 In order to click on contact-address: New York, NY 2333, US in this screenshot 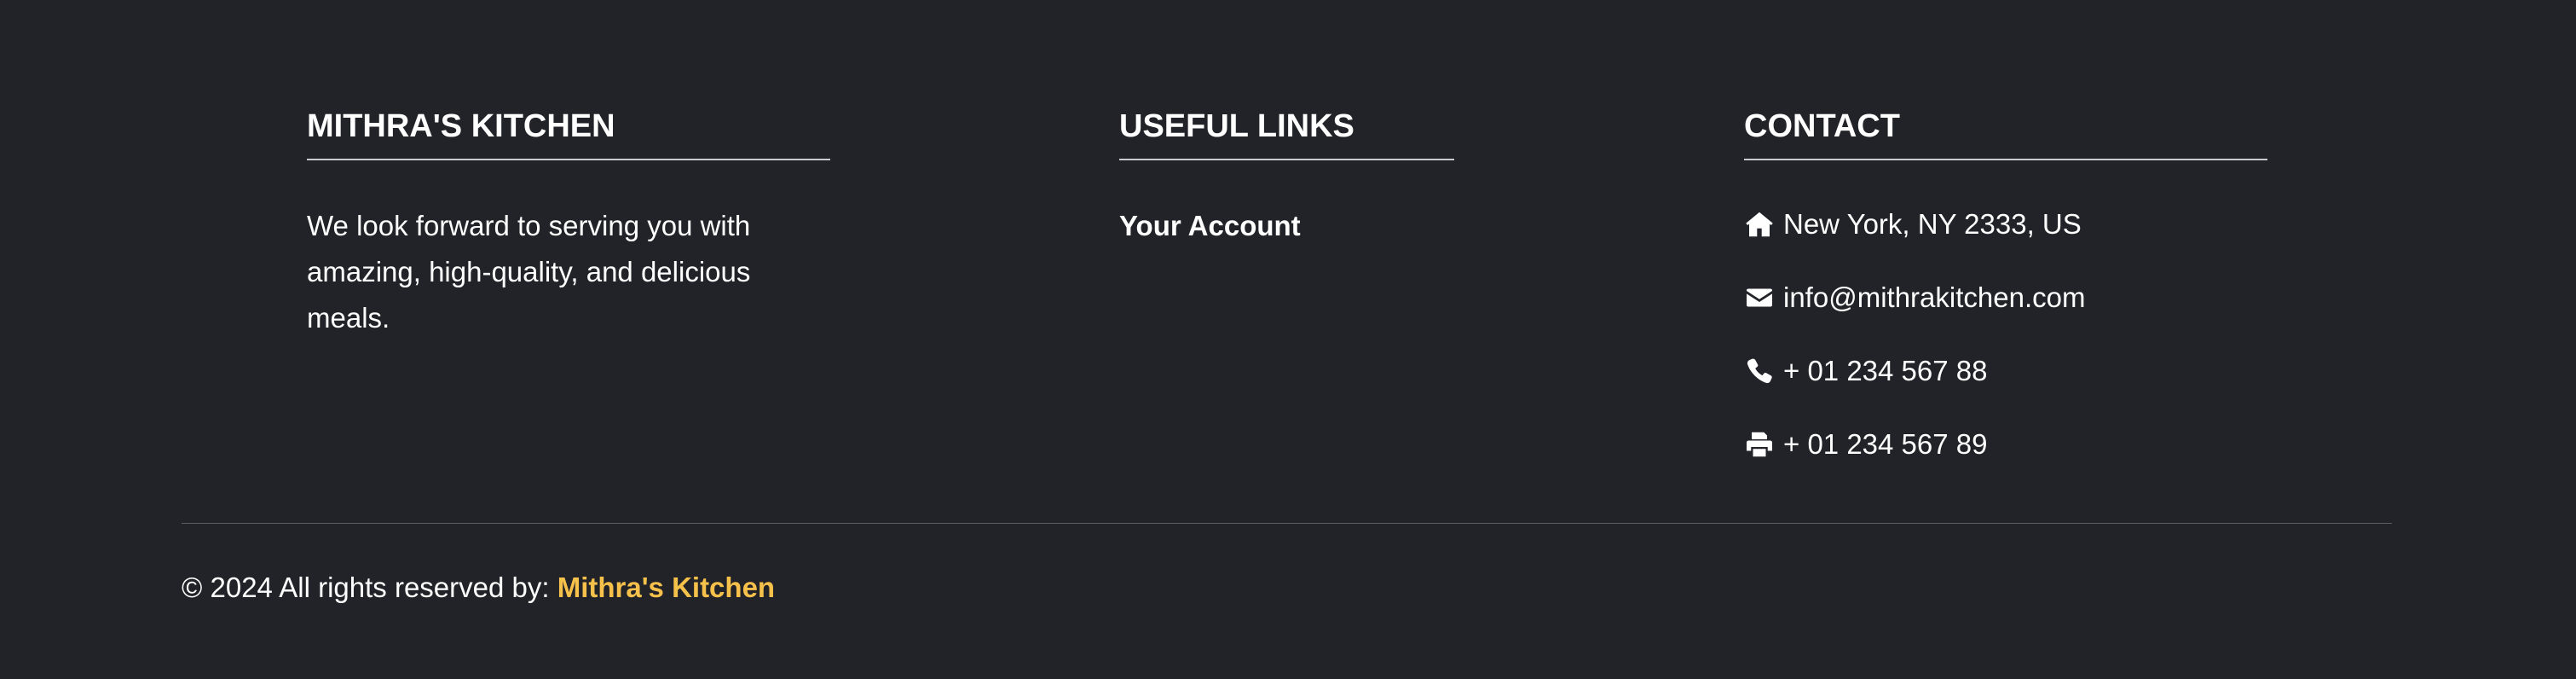, I will do `click(1913, 225)`.